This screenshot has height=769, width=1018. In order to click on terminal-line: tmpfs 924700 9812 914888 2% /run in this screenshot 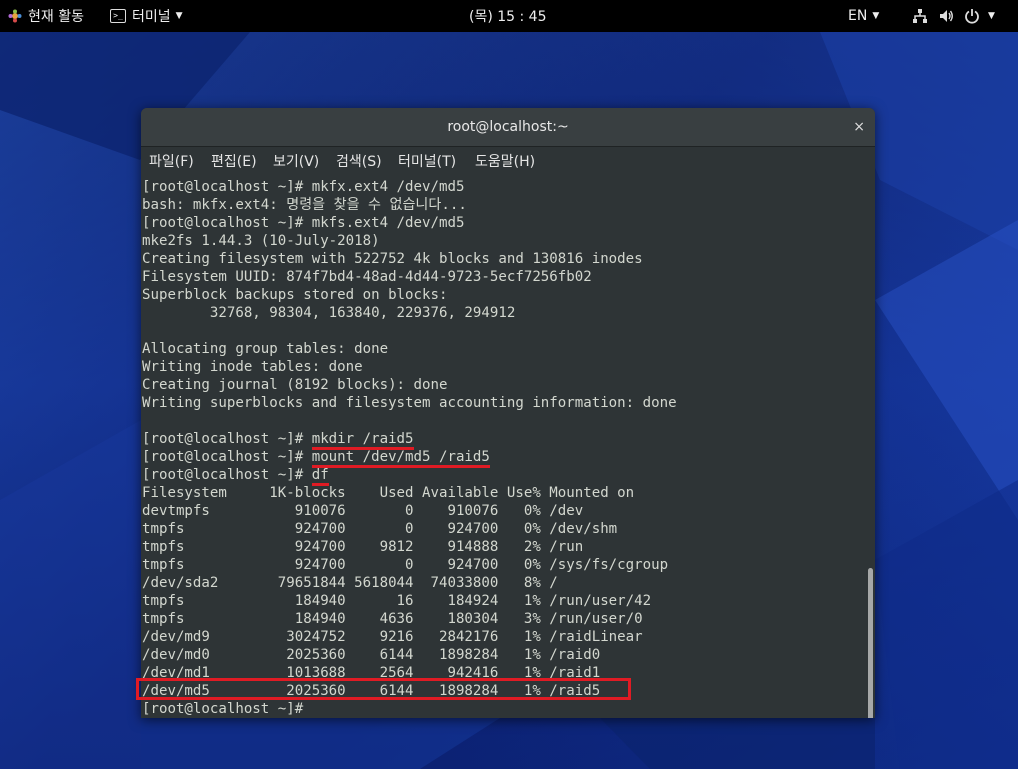, I will do `click(363, 547)`.